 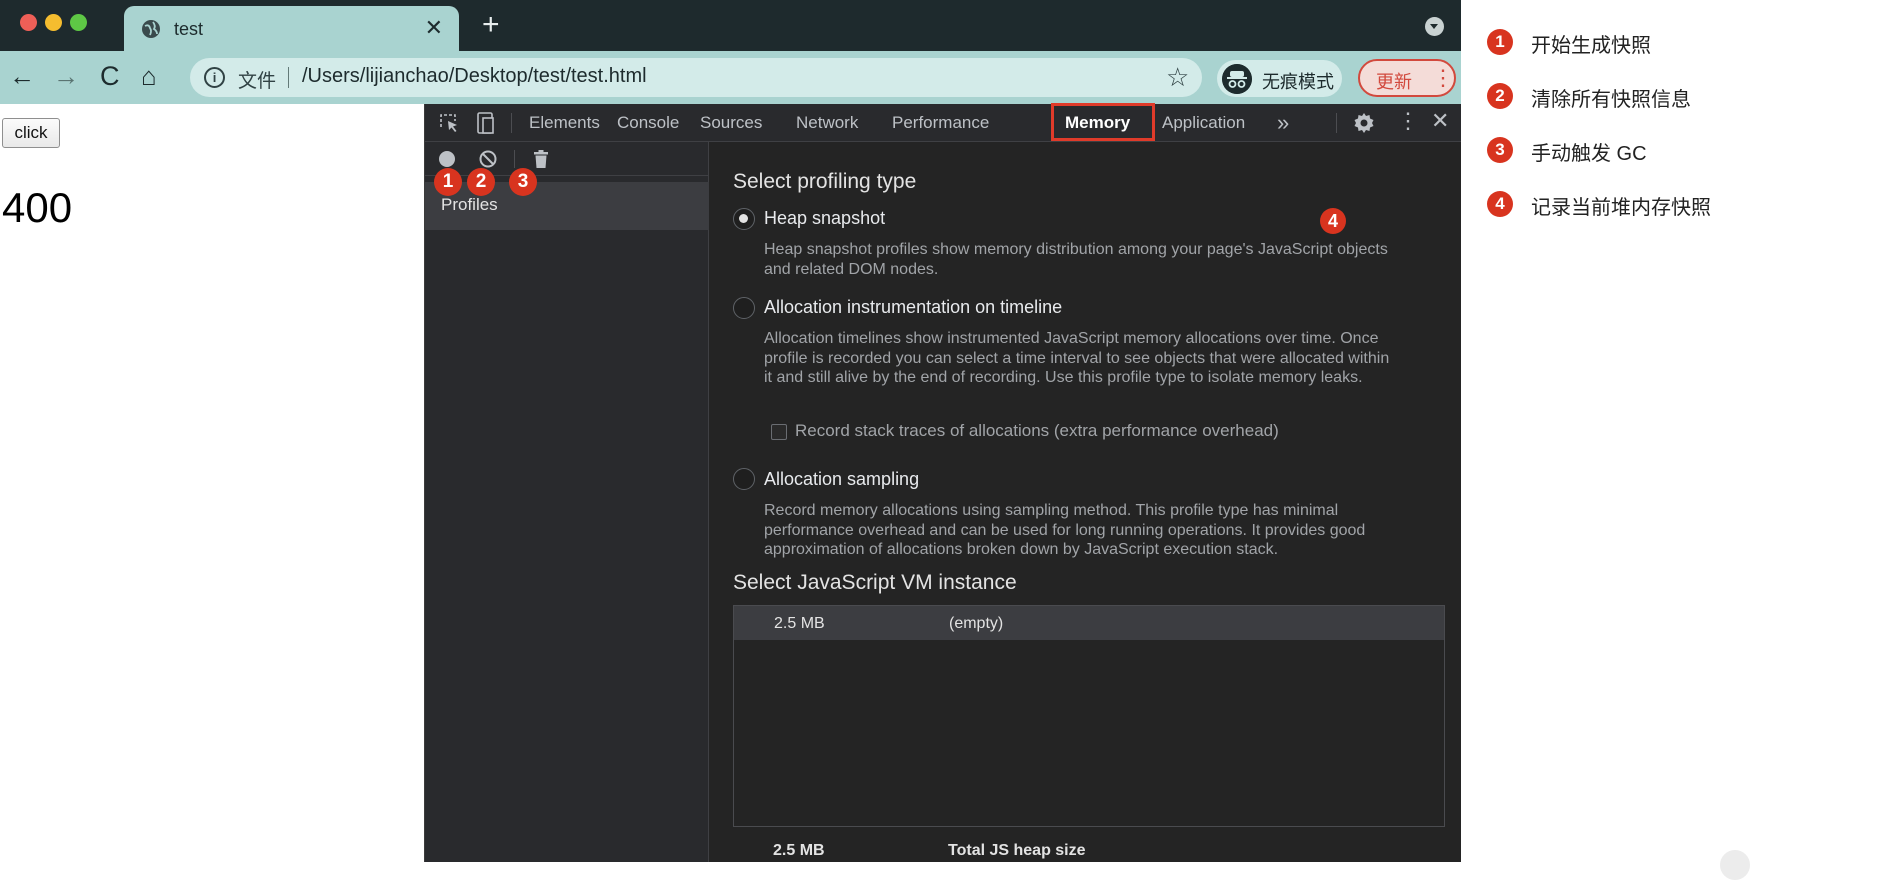 I want to click on vm-instance-row: 2.5 MB (empty), so click(x=1089, y=623).